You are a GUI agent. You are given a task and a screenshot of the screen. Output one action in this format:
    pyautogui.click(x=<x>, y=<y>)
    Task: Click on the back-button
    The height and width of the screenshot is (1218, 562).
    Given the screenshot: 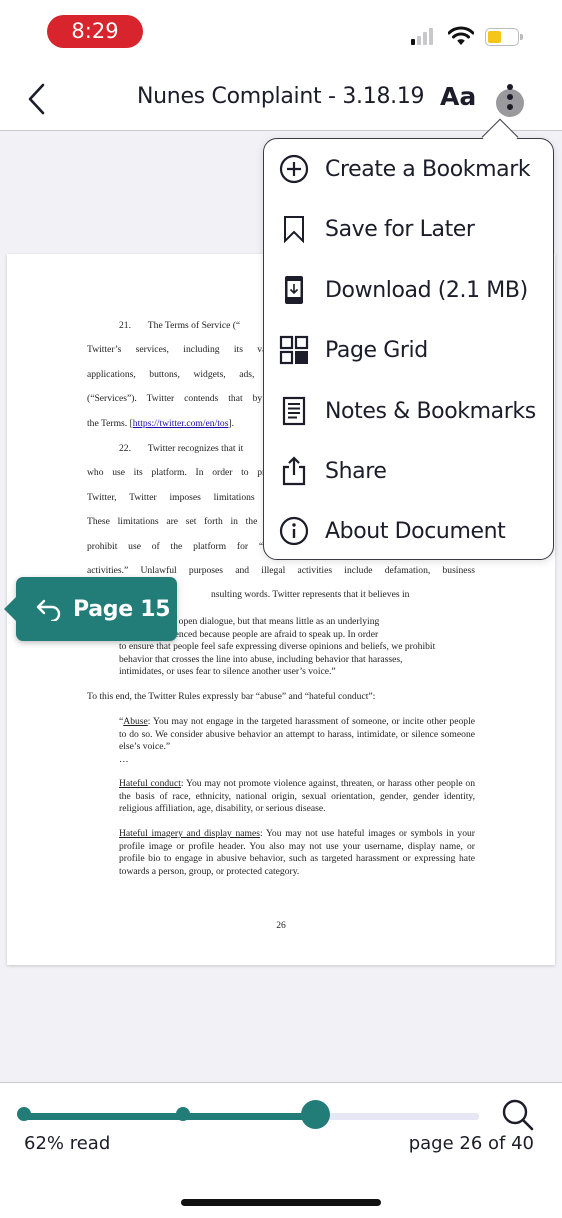 What is the action you would take?
    pyautogui.click(x=39, y=99)
    